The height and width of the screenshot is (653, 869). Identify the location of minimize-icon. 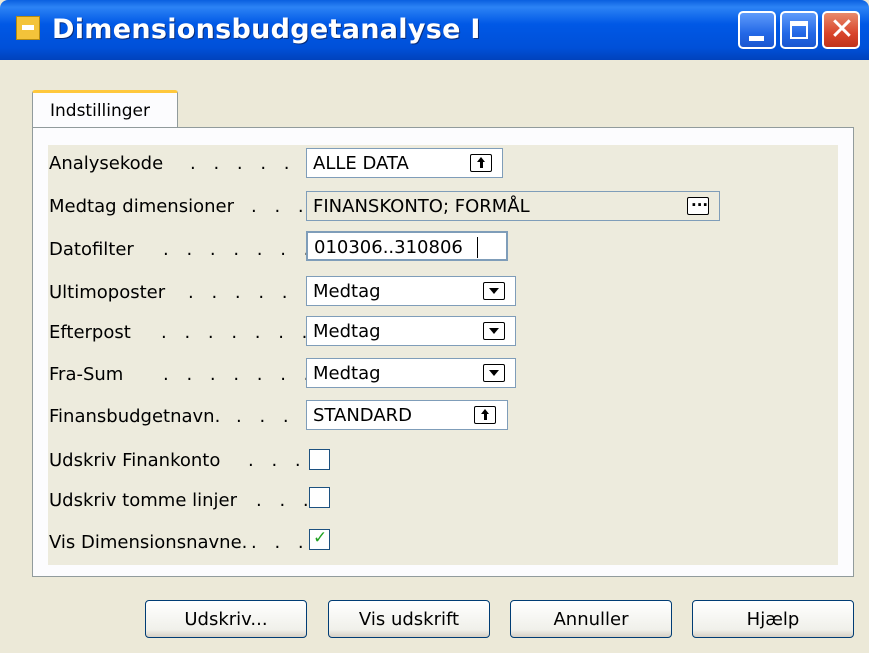
(756, 38).